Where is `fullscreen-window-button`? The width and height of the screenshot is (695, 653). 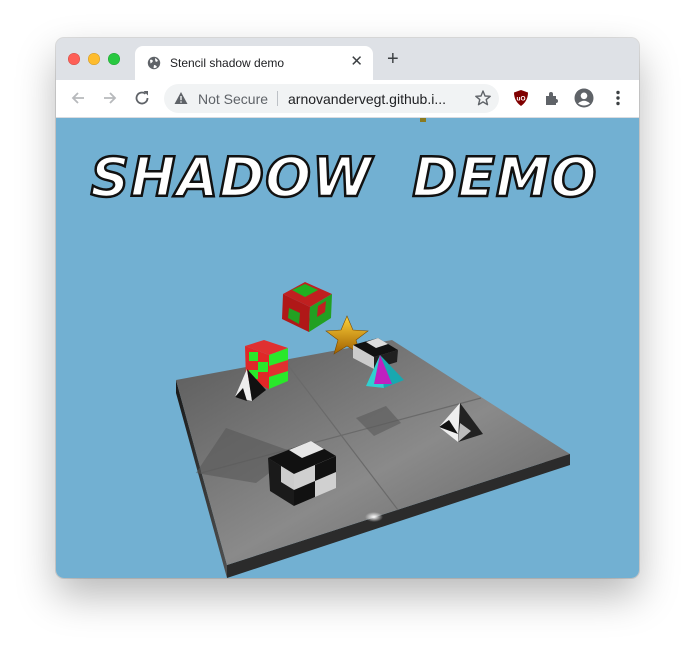 fullscreen-window-button is located at coordinates (114, 59).